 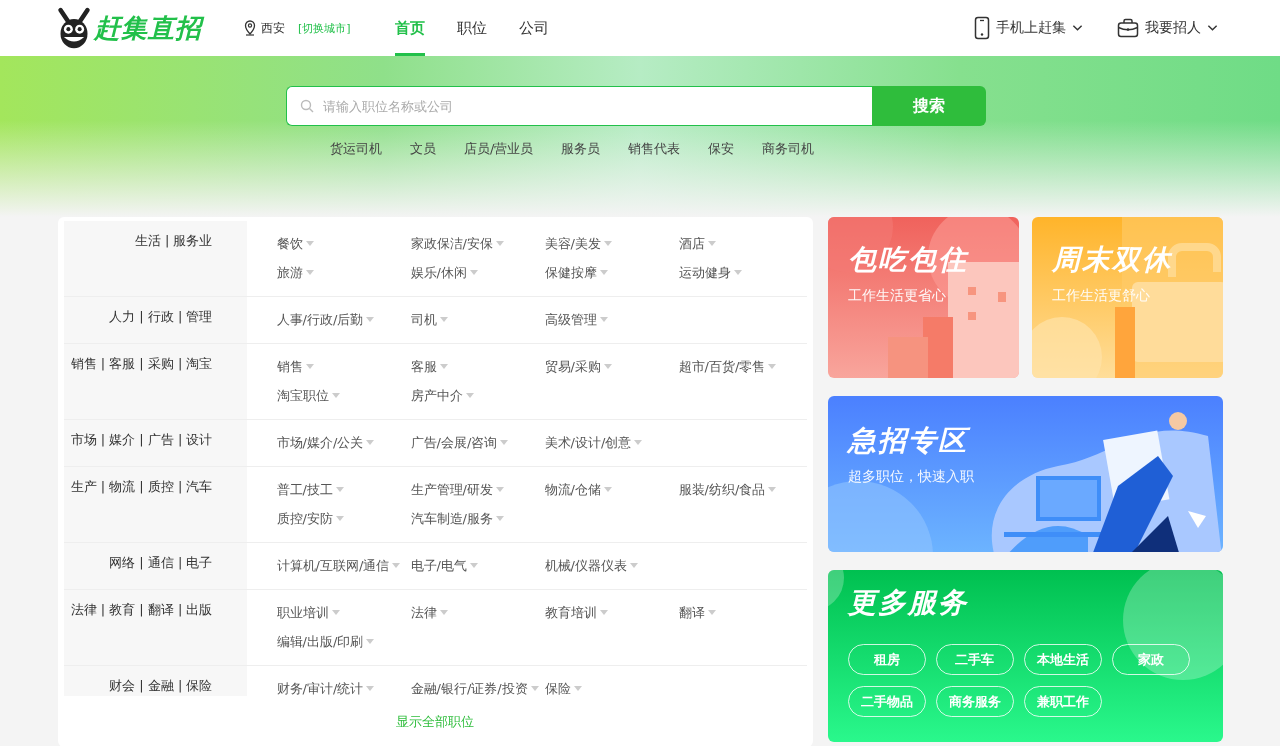 What do you see at coordinates (591, 565) in the screenshot?
I see `job-category-link: 机械/仪器仪表` at bounding box center [591, 565].